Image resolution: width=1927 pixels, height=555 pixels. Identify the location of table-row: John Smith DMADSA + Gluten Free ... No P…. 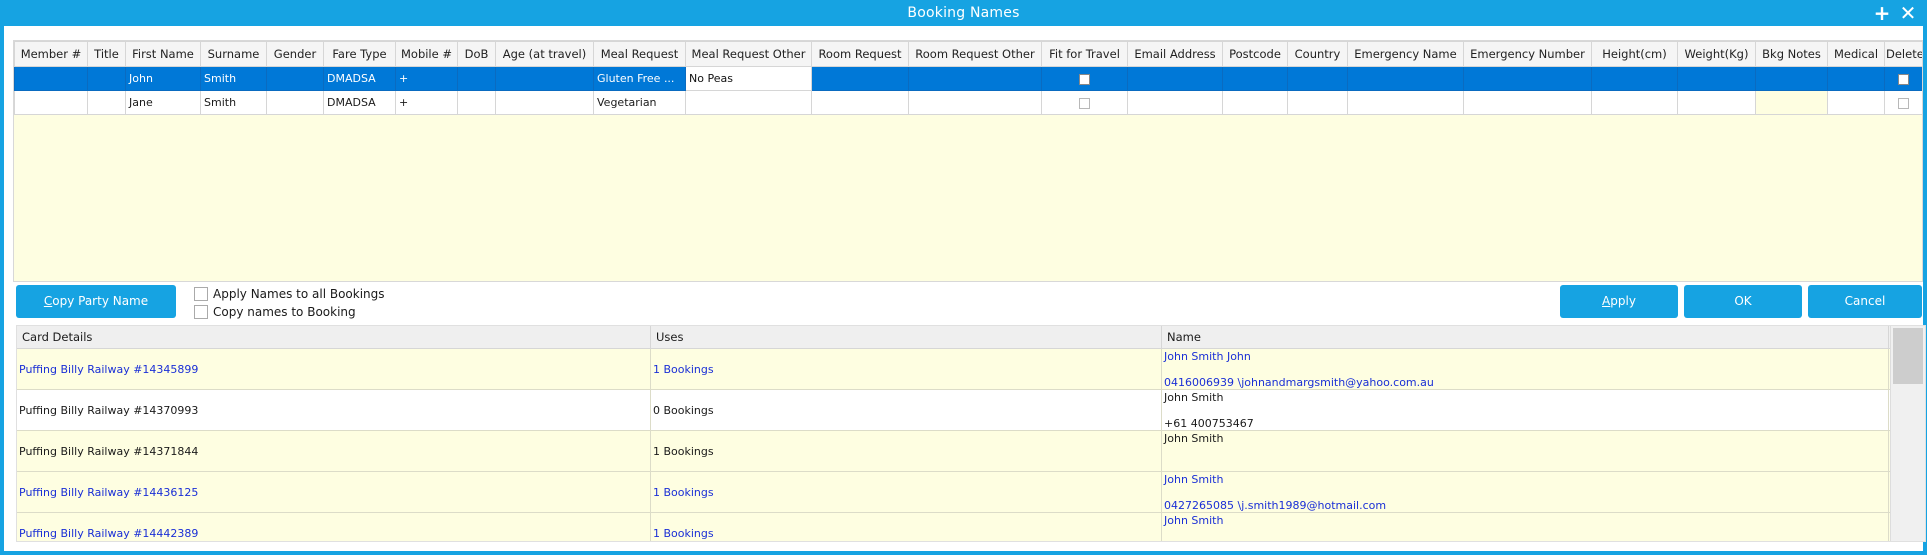
(968, 78).